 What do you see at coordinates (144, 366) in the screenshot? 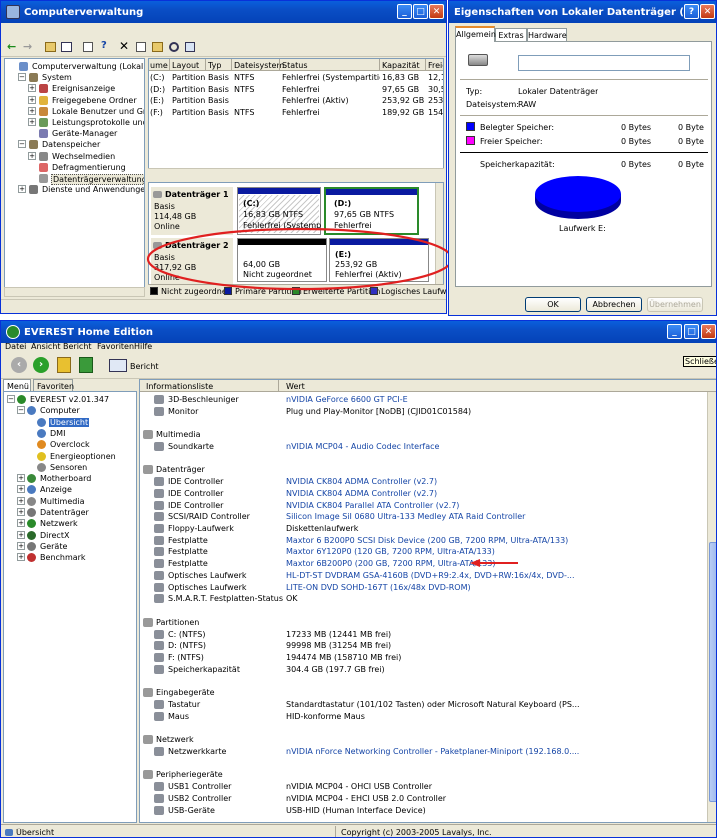
I see `report-button: Bericht` at bounding box center [144, 366].